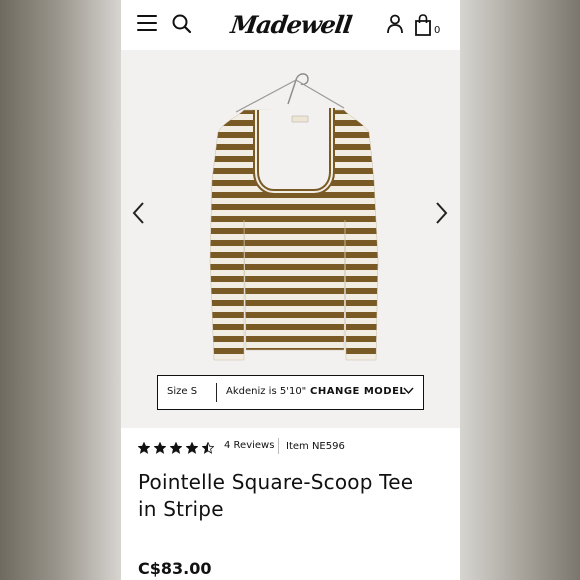 The image size is (580, 580). Describe the element at coordinates (249, 445) in the screenshot. I see `reviews-link: 4 Reviews` at that location.